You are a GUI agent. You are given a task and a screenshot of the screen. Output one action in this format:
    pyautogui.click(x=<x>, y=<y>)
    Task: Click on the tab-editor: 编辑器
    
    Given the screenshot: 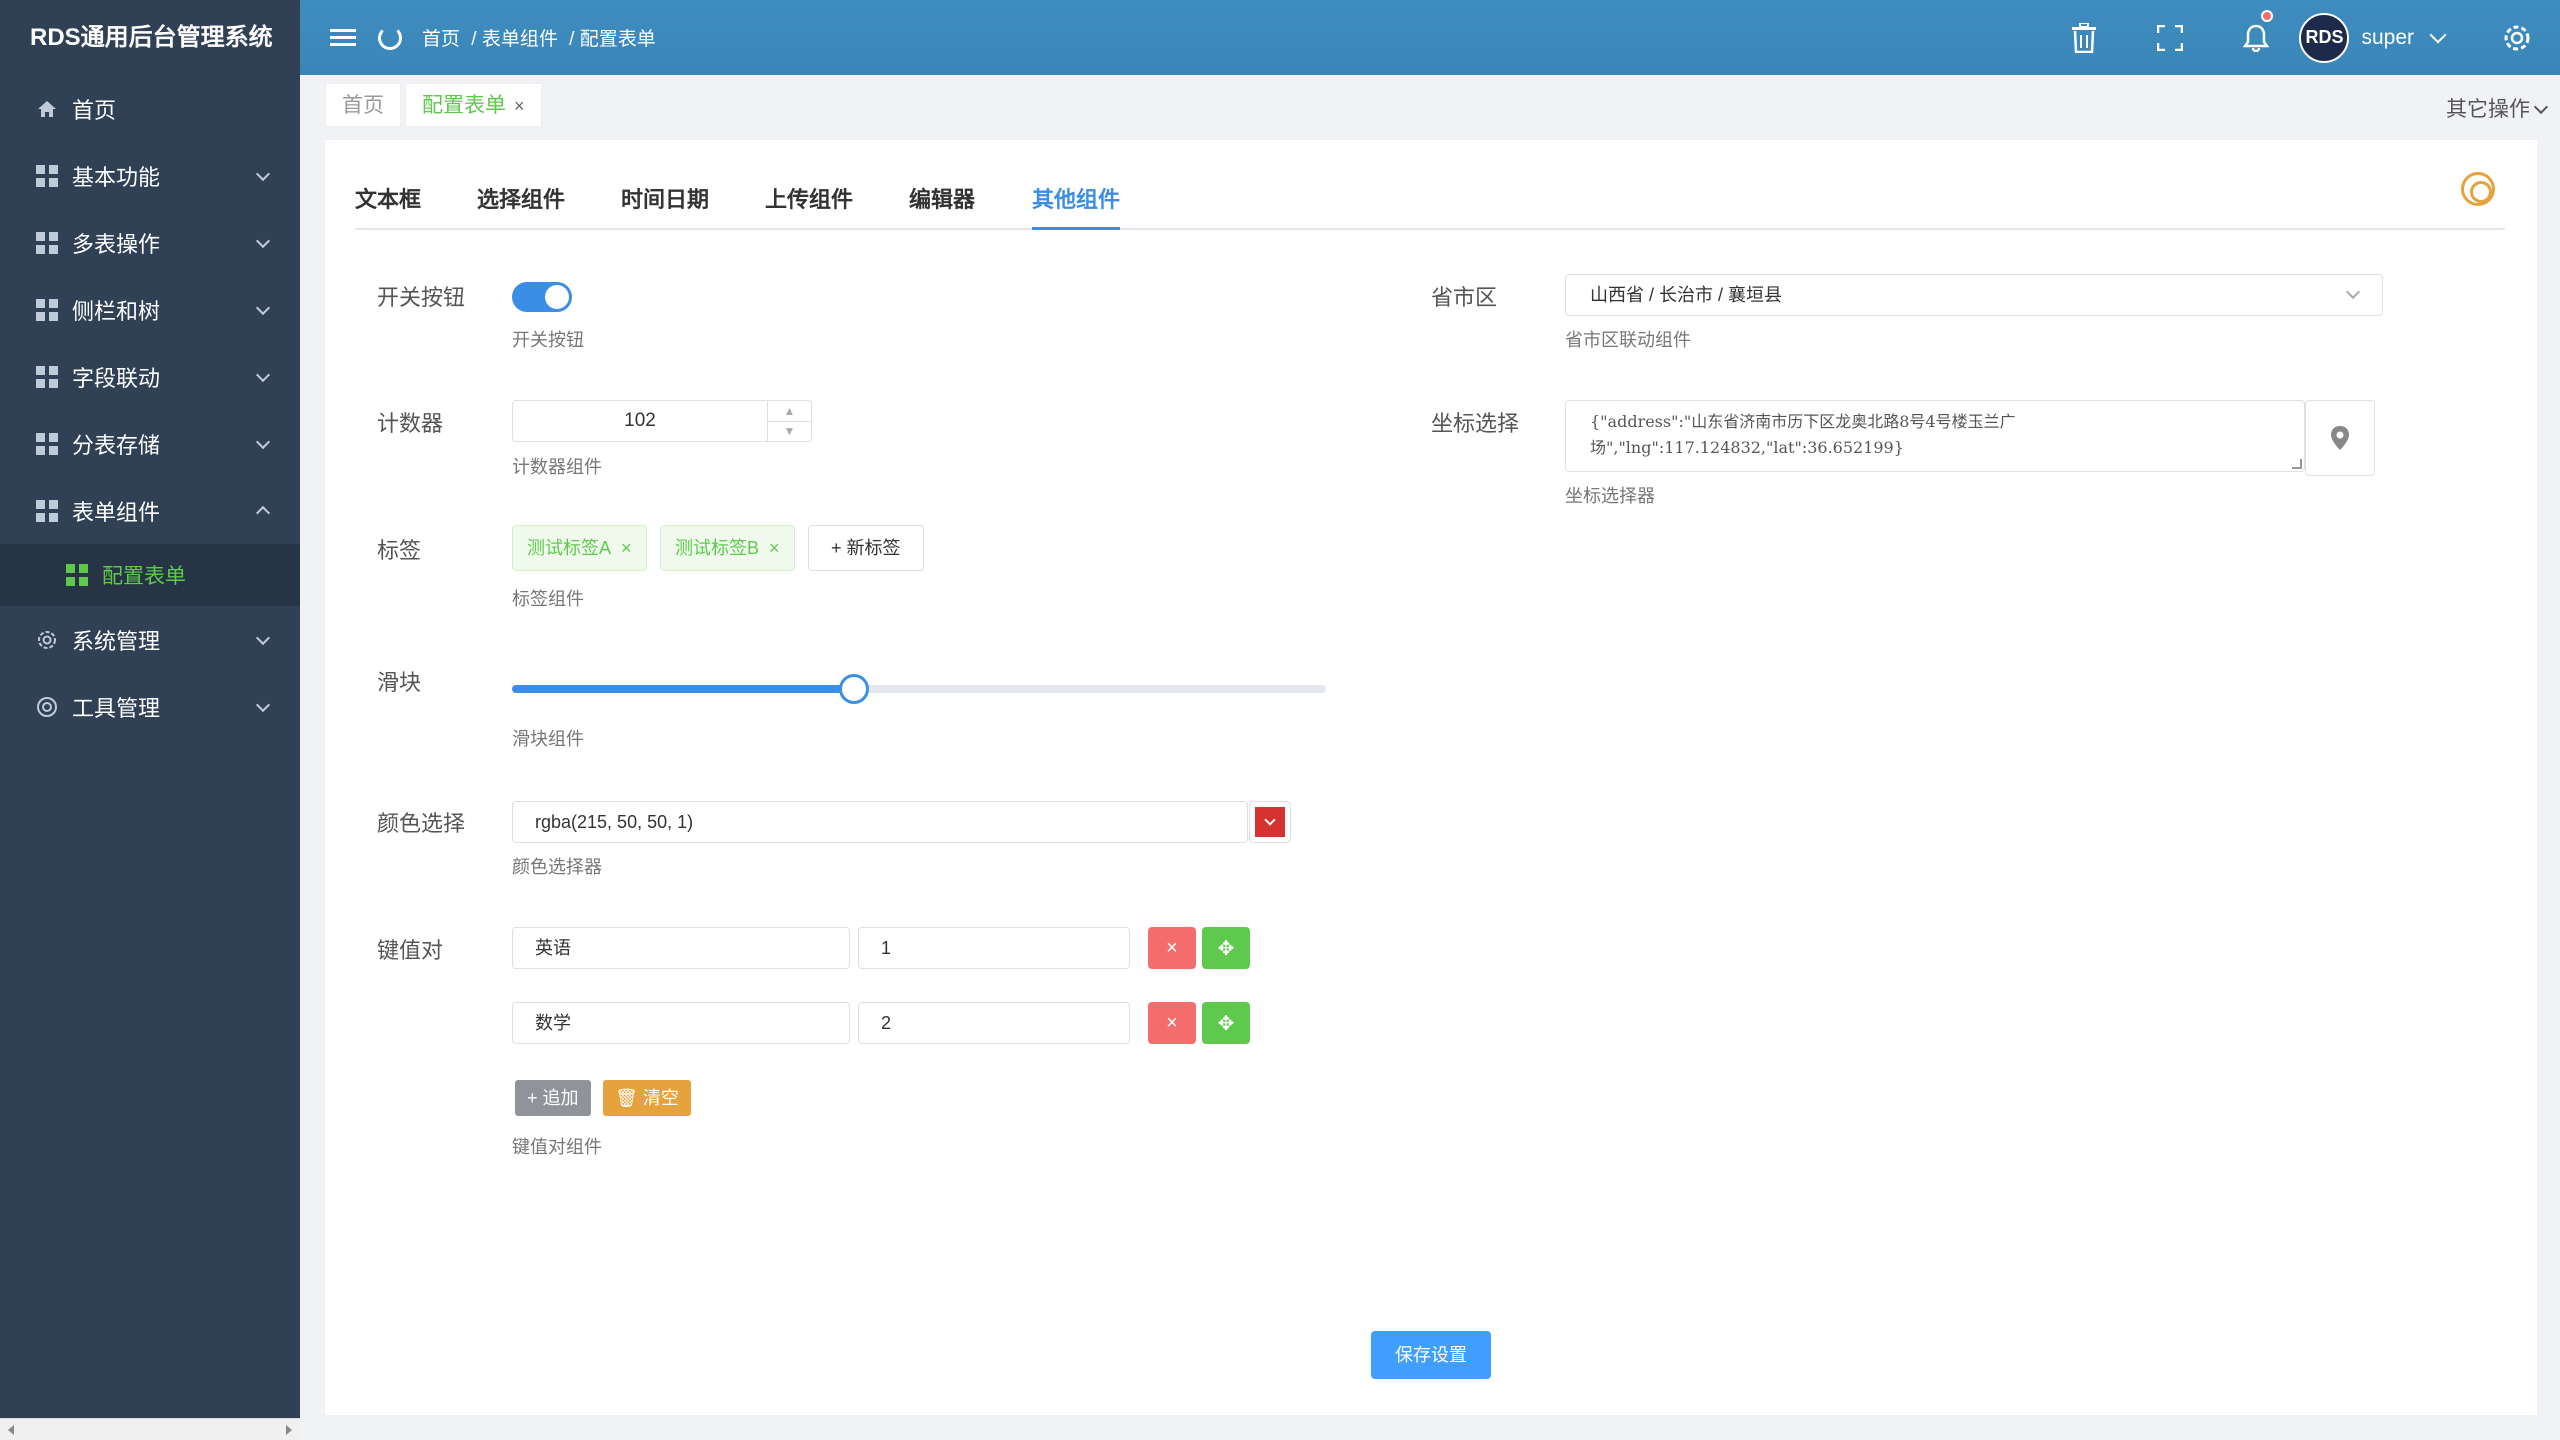 What is the action you would take?
    pyautogui.click(x=942, y=202)
    